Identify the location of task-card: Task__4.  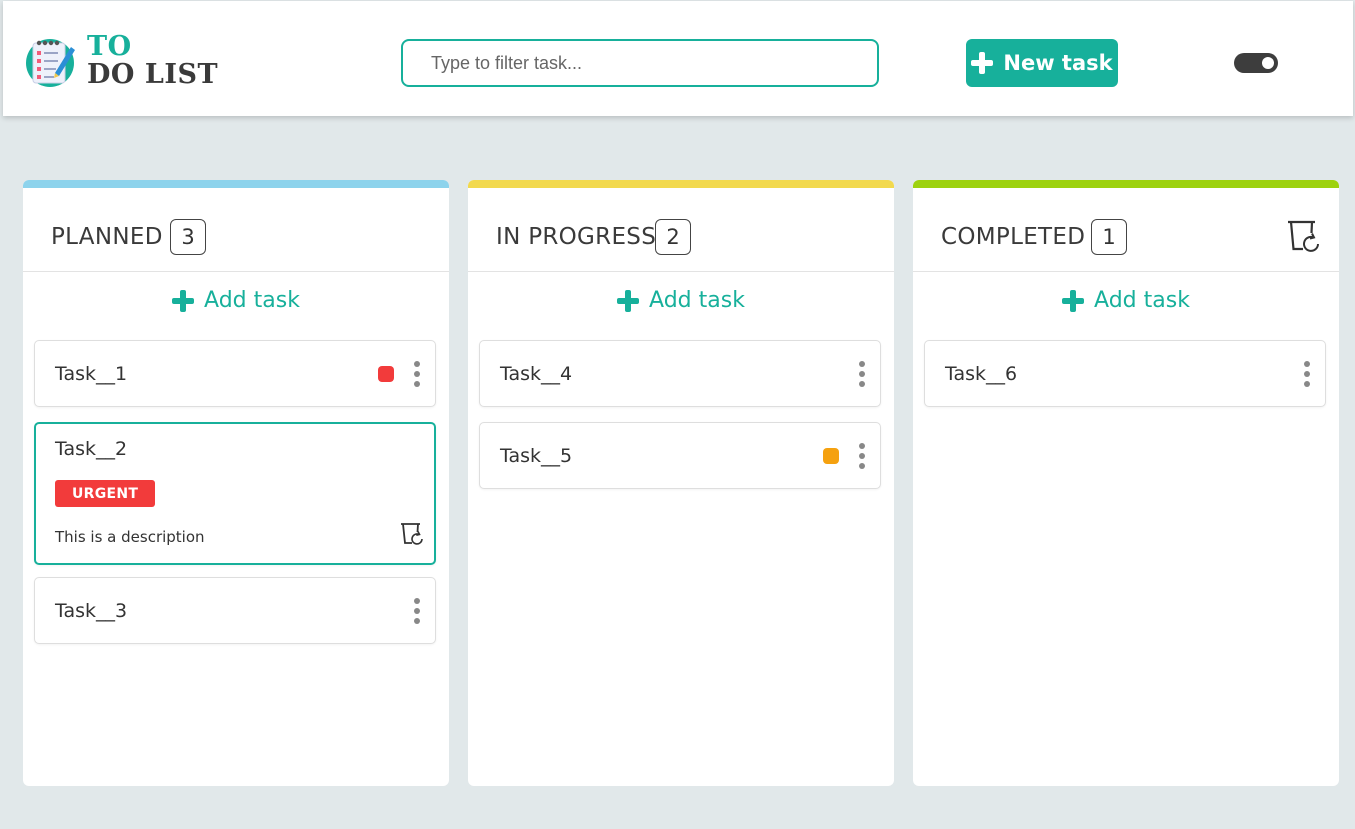
(680, 373).